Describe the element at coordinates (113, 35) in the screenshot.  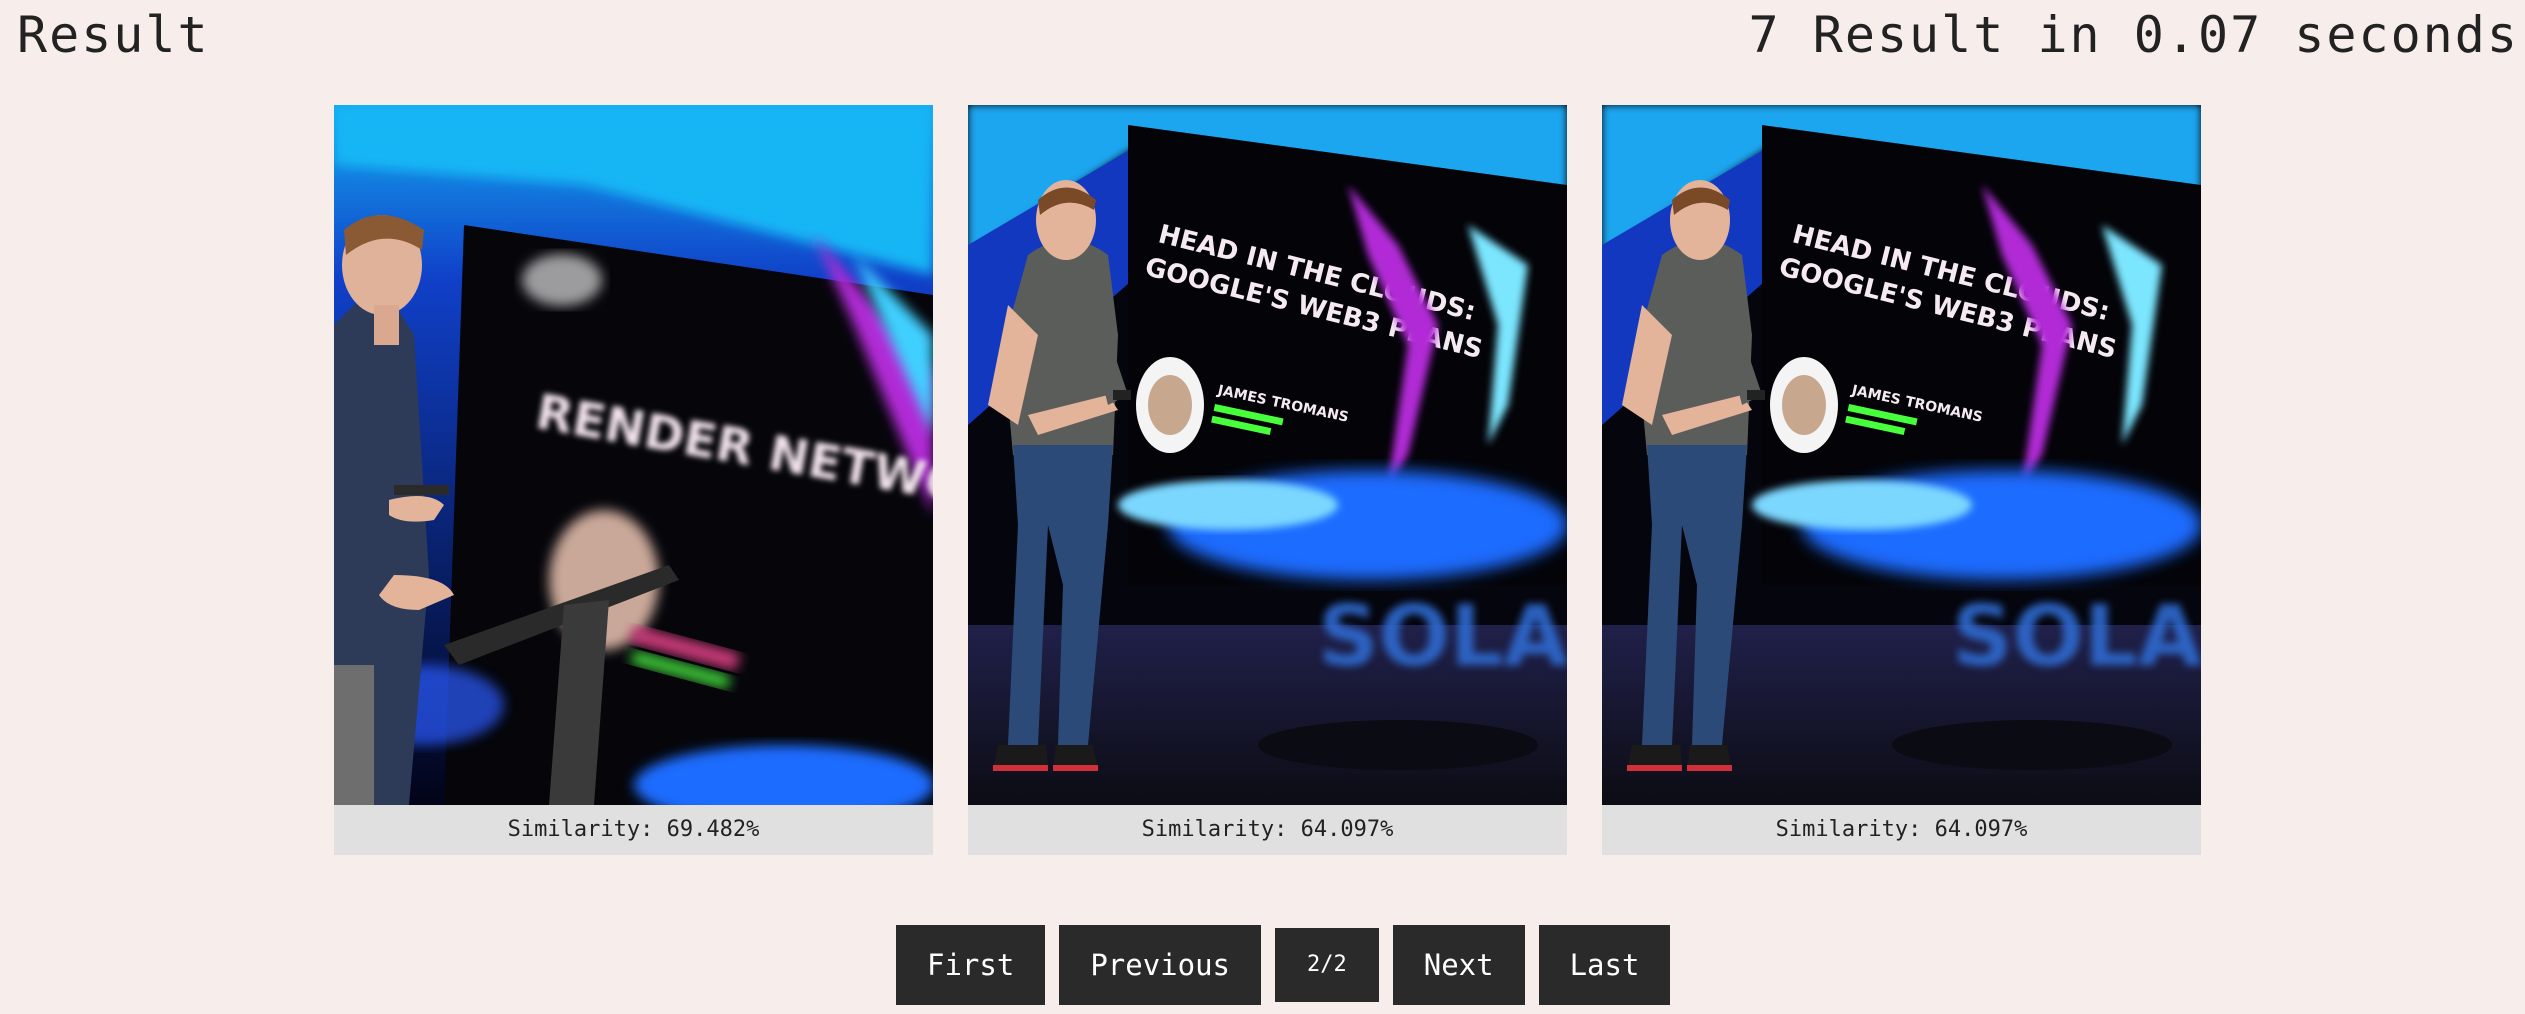
I see `page-title: Result` at that location.